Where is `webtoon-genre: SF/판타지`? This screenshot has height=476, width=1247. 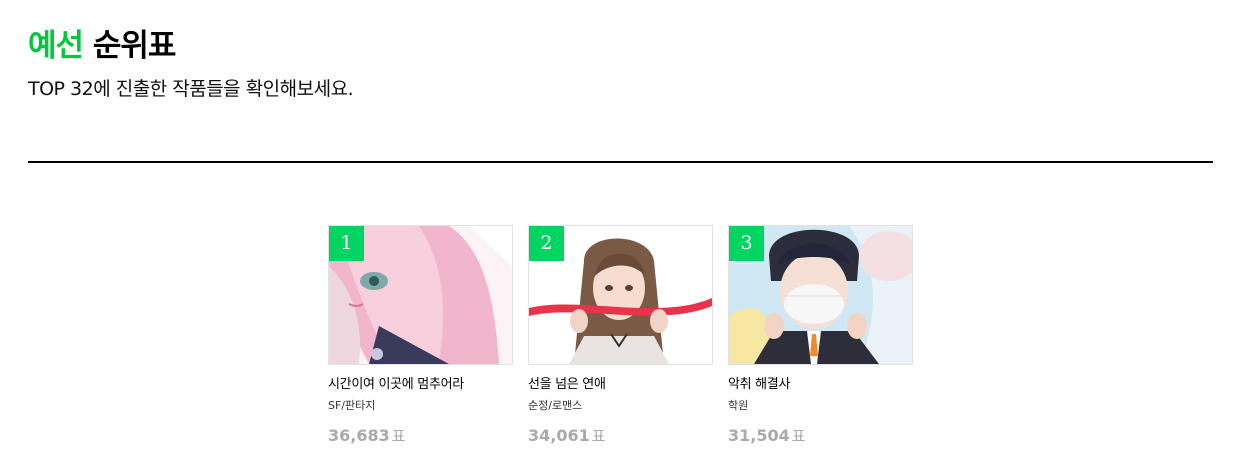
webtoon-genre: SF/판타지 is located at coordinates (352, 405).